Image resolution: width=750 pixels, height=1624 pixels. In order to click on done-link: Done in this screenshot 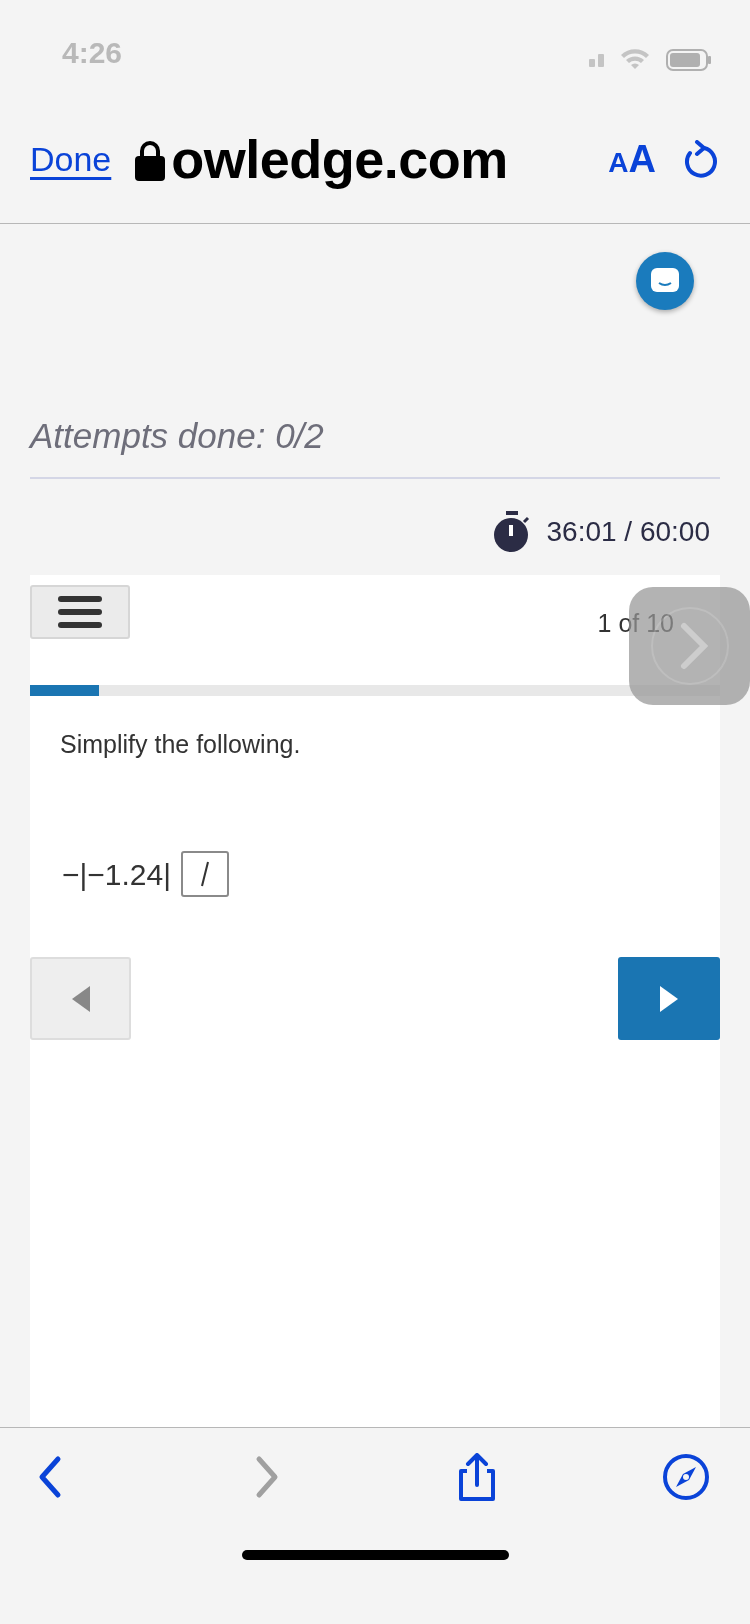, I will do `click(71, 159)`.